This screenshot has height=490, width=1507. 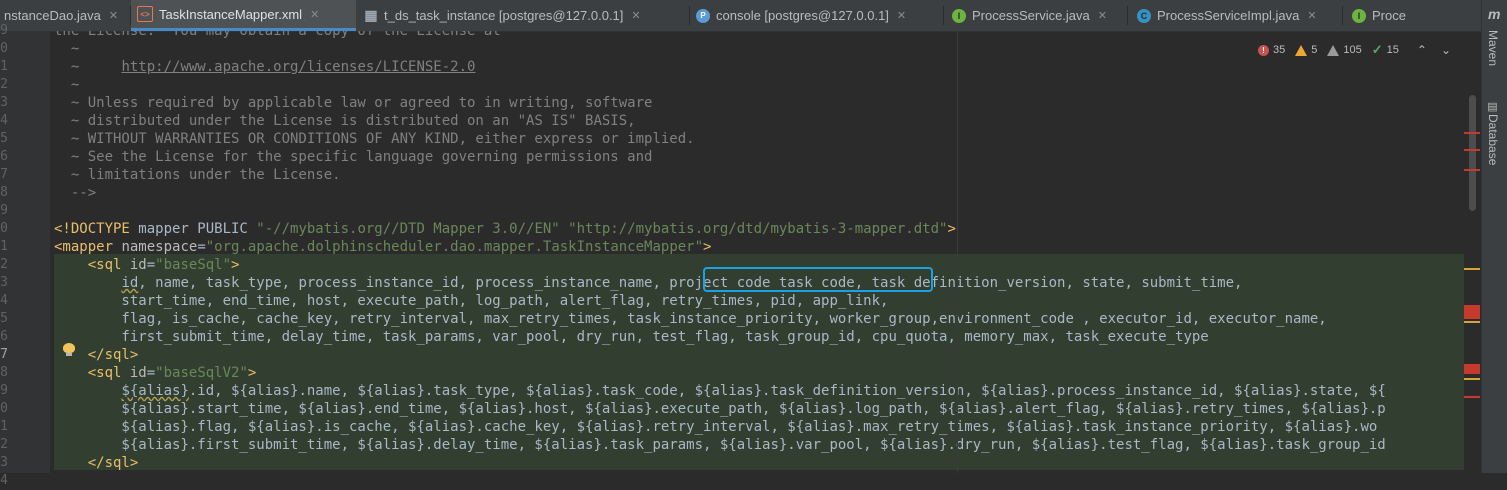 I want to click on code-line: -->, so click(x=75, y=193).